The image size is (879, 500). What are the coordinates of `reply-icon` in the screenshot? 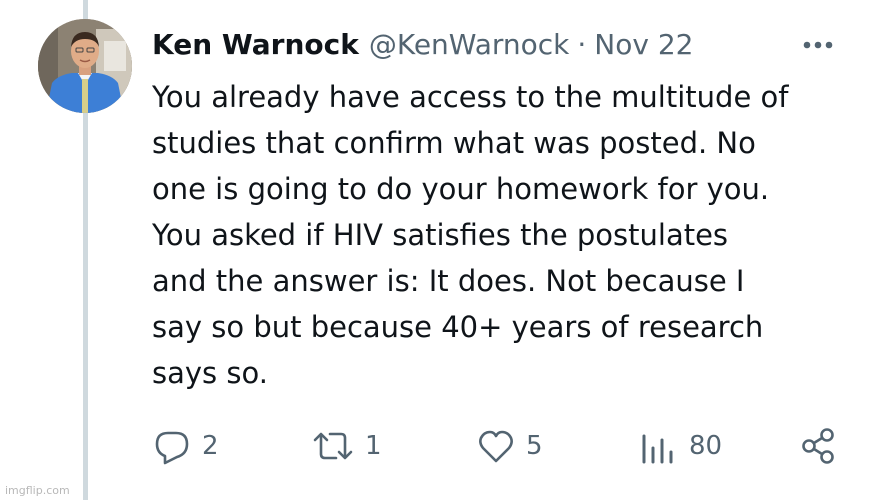 It's located at (172, 448).